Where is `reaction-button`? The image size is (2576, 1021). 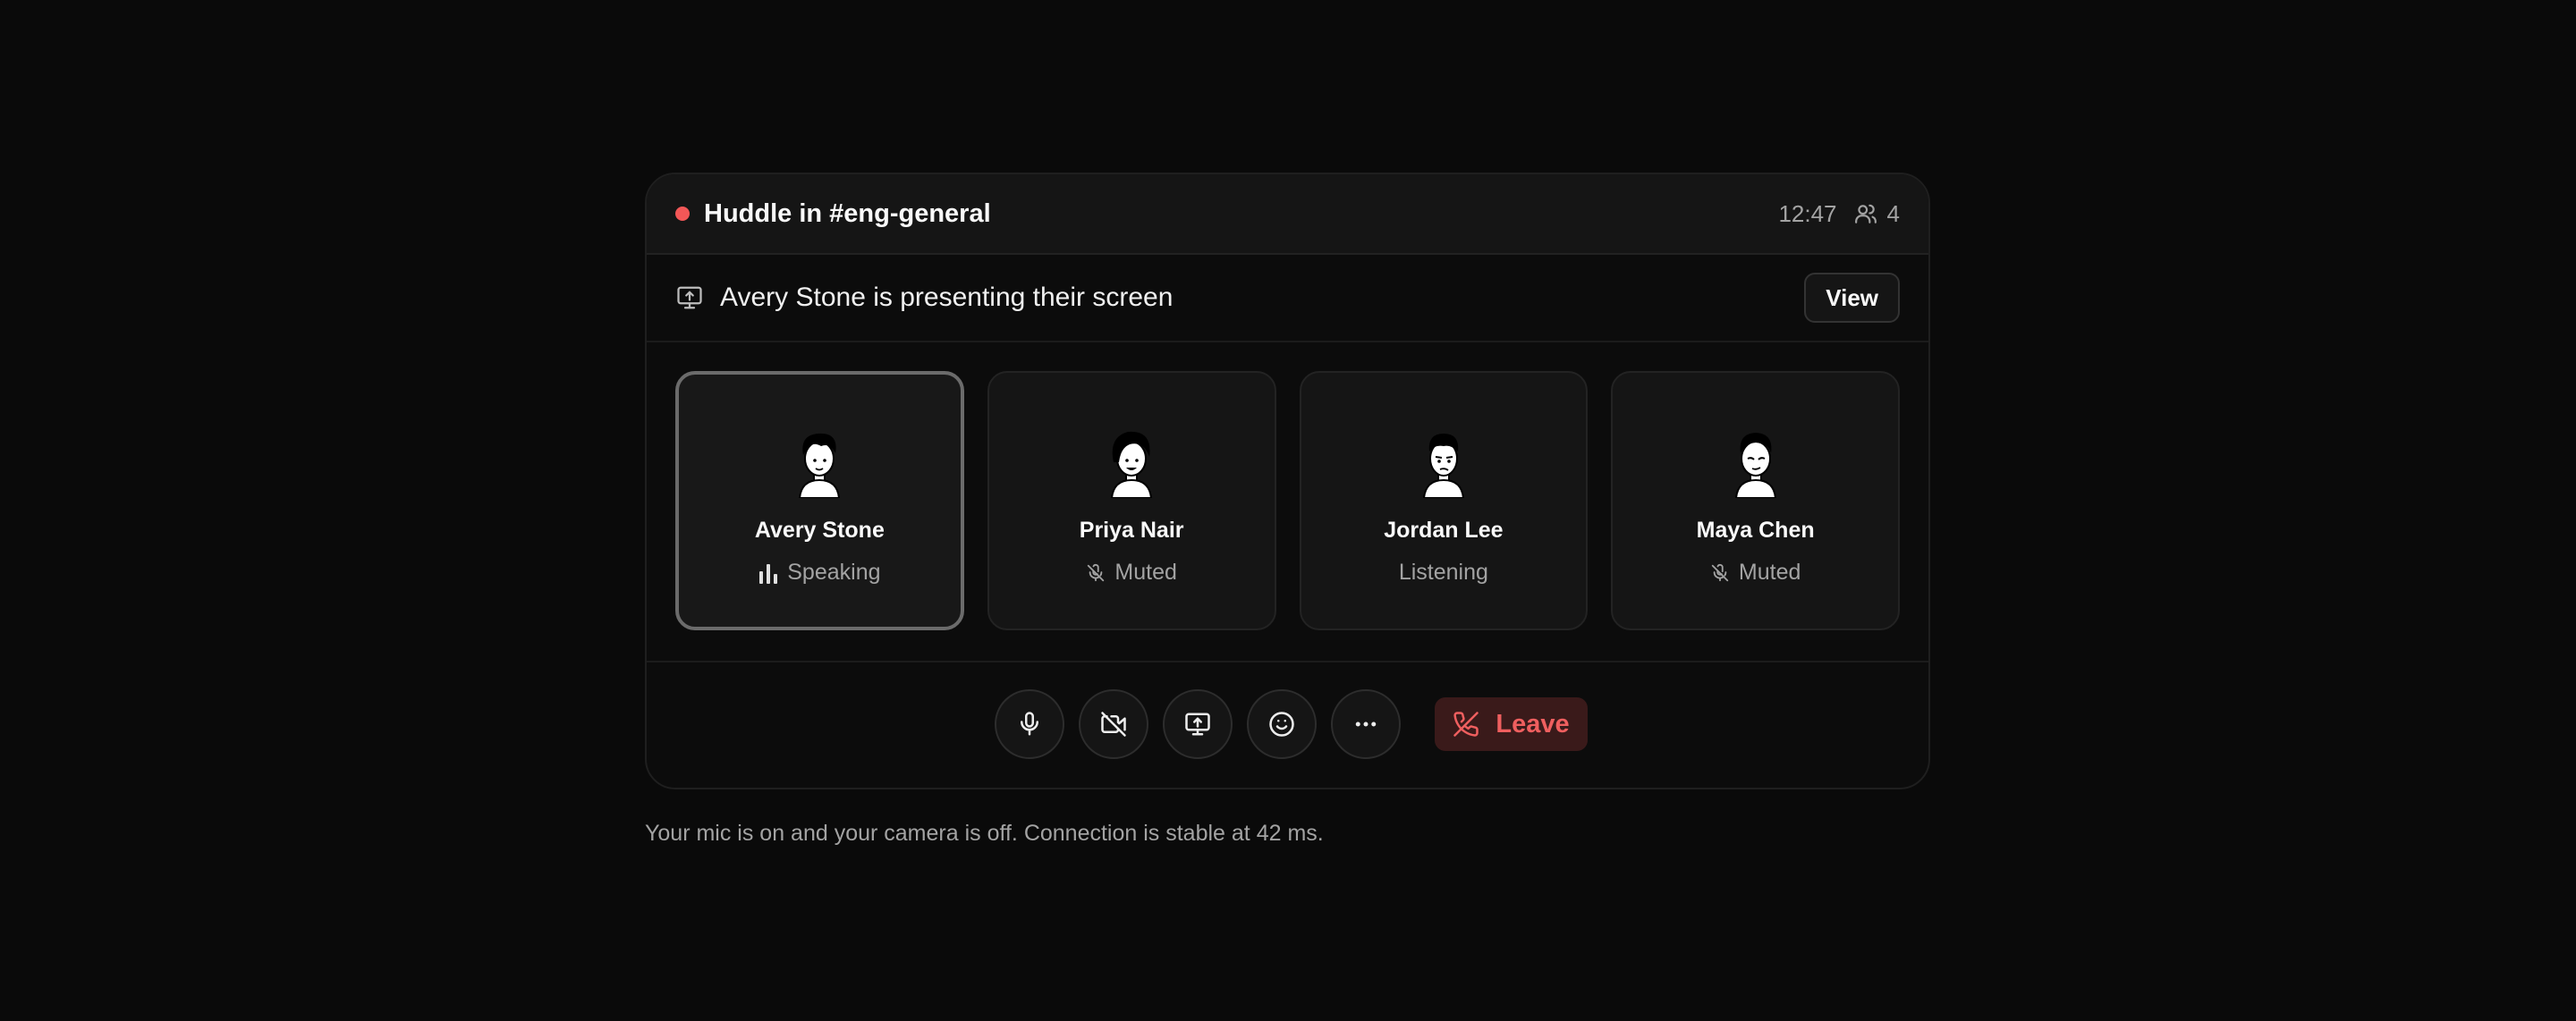 reaction-button is located at coordinates (1282, 724).